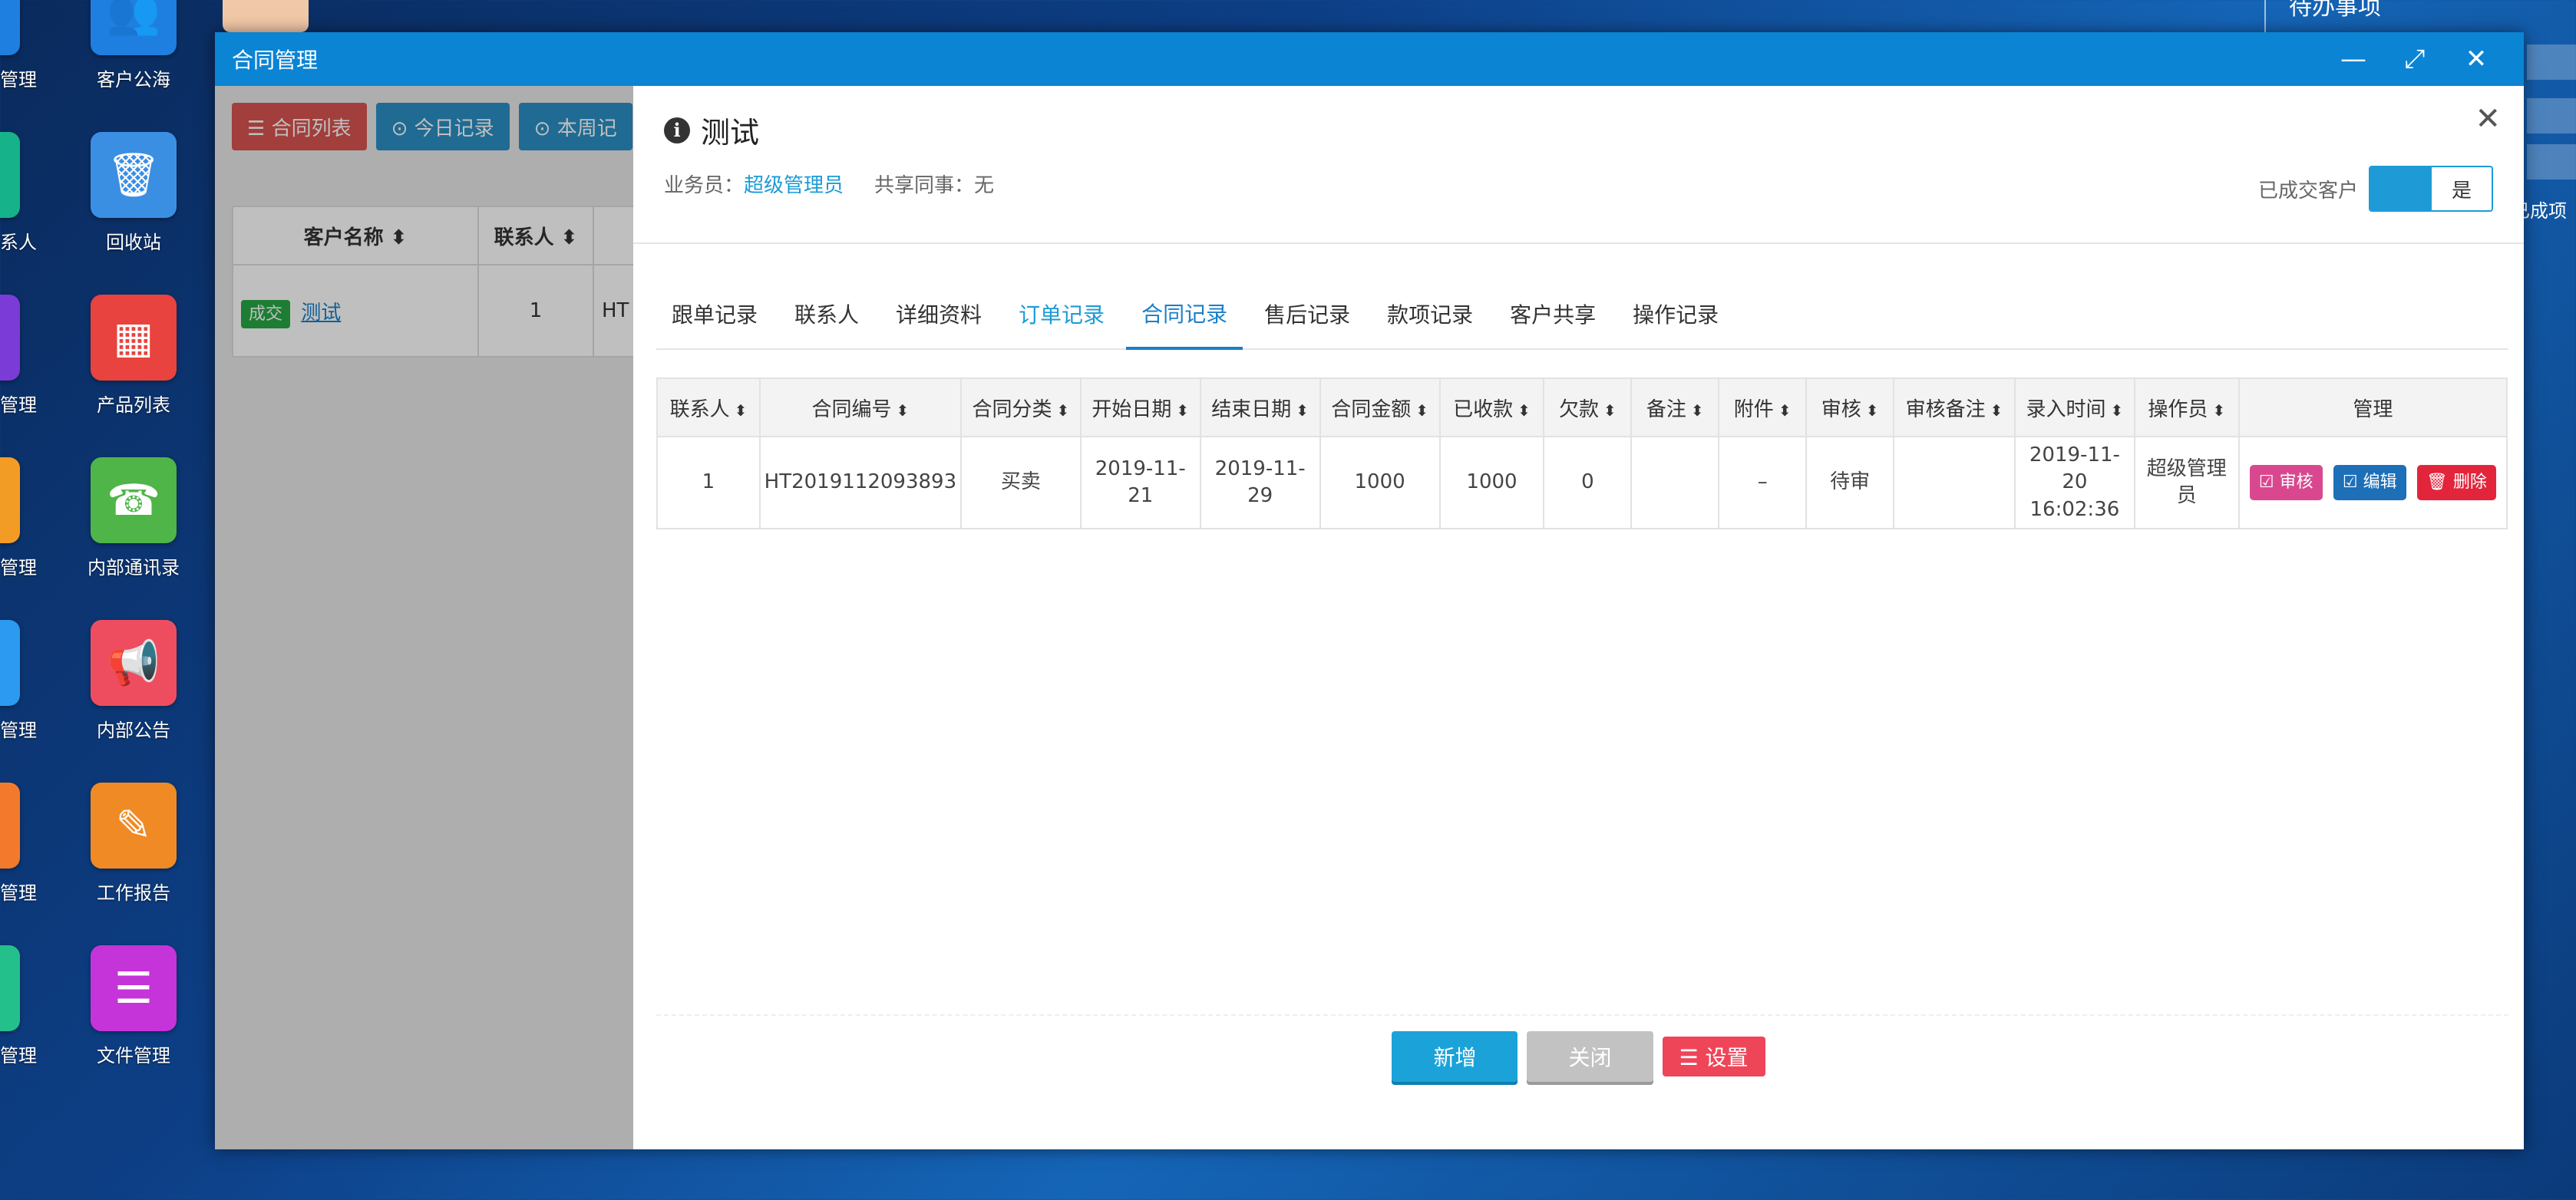 The width and height of the screenshot is (2576, 1200). What do you see at coordinates (1430, 313) in the screenshot?
I see `tab-payments: 款项记录` at bounding box center [1430, 313].